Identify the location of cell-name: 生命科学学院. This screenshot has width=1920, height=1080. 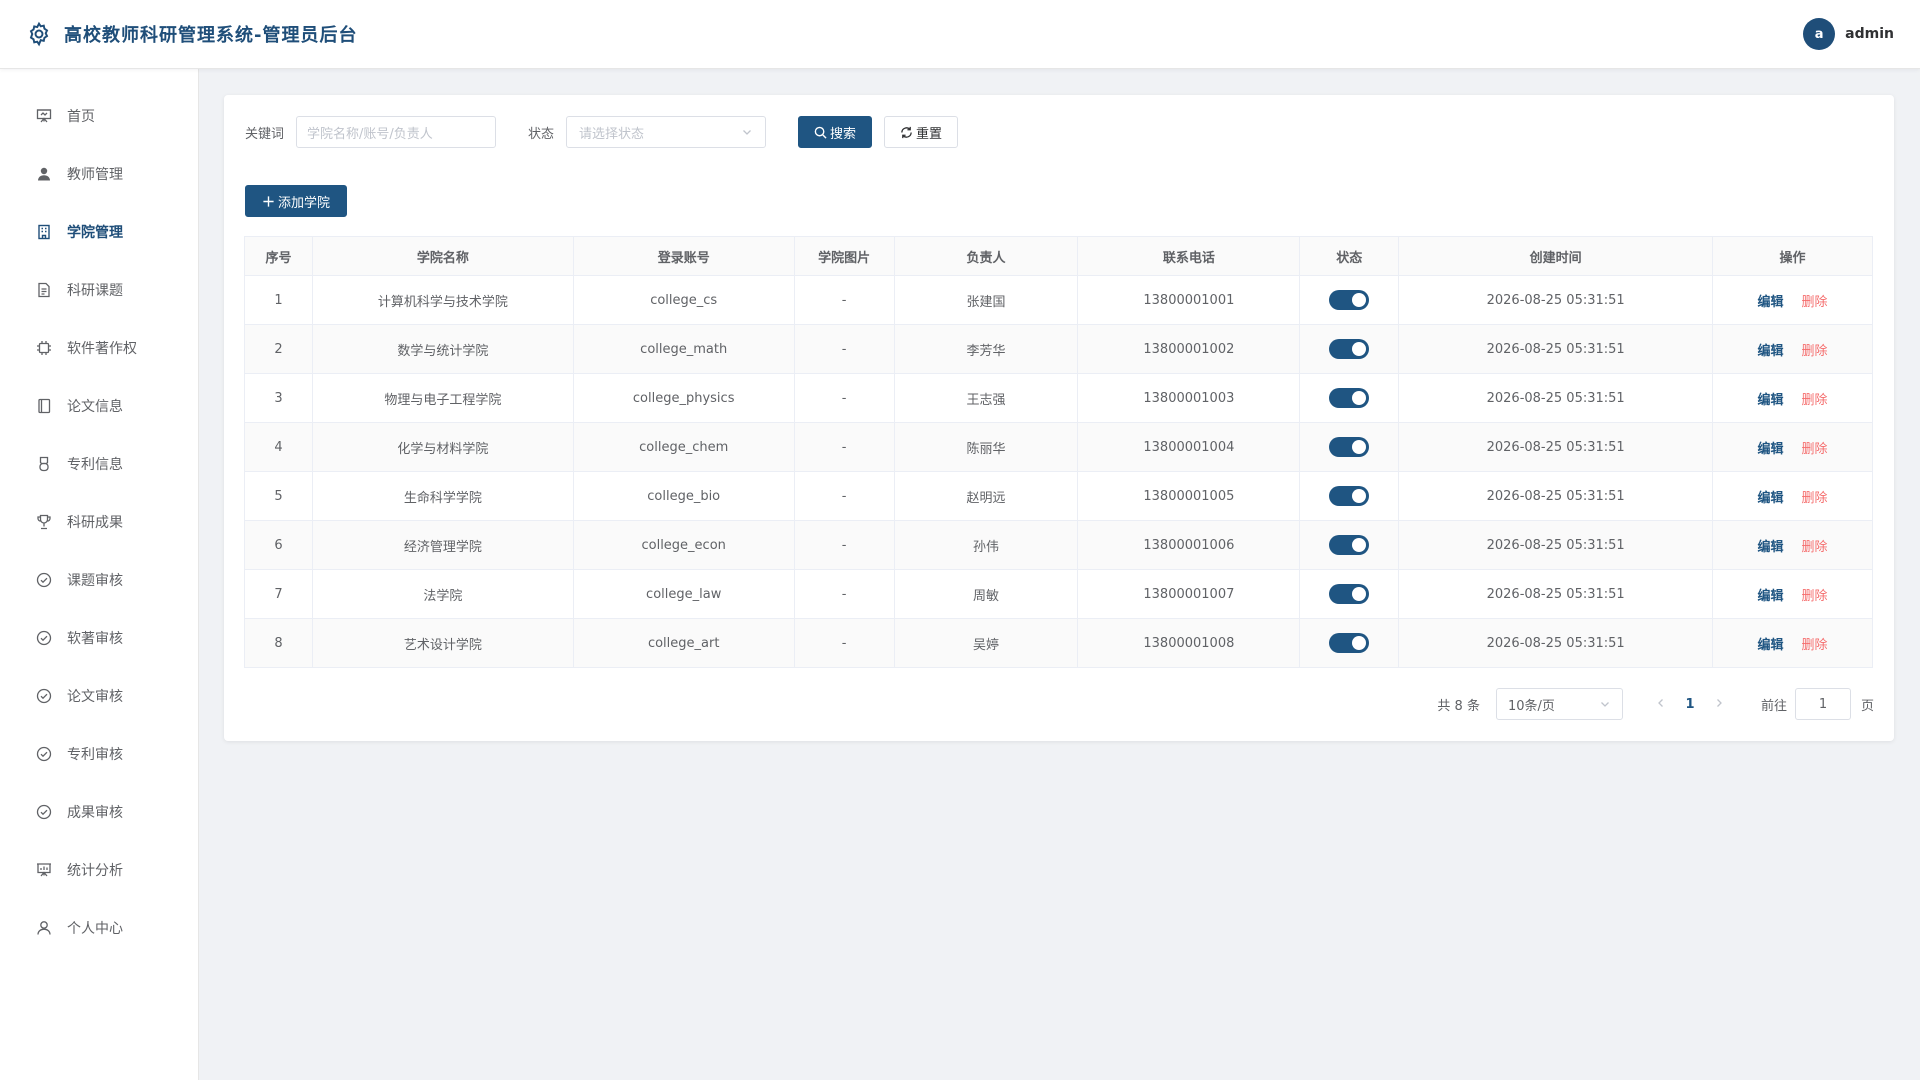
(442, 496).